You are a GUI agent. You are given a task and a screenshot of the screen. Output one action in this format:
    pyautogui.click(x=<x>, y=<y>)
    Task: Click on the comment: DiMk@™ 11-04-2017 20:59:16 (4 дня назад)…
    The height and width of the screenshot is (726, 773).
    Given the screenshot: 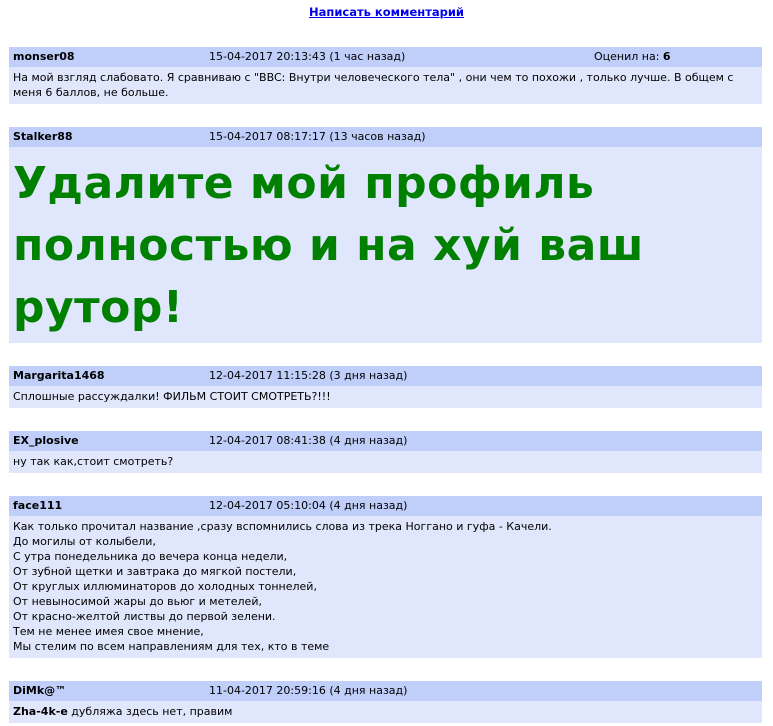 What is the action you would take?
    pyautogui.click(x=385, y=702)
    